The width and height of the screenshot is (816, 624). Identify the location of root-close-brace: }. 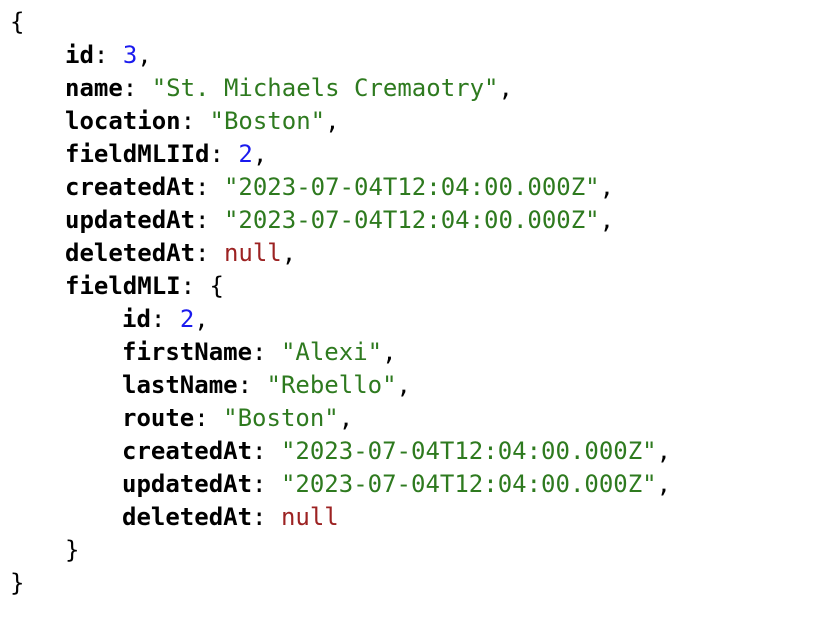
(17, 583).